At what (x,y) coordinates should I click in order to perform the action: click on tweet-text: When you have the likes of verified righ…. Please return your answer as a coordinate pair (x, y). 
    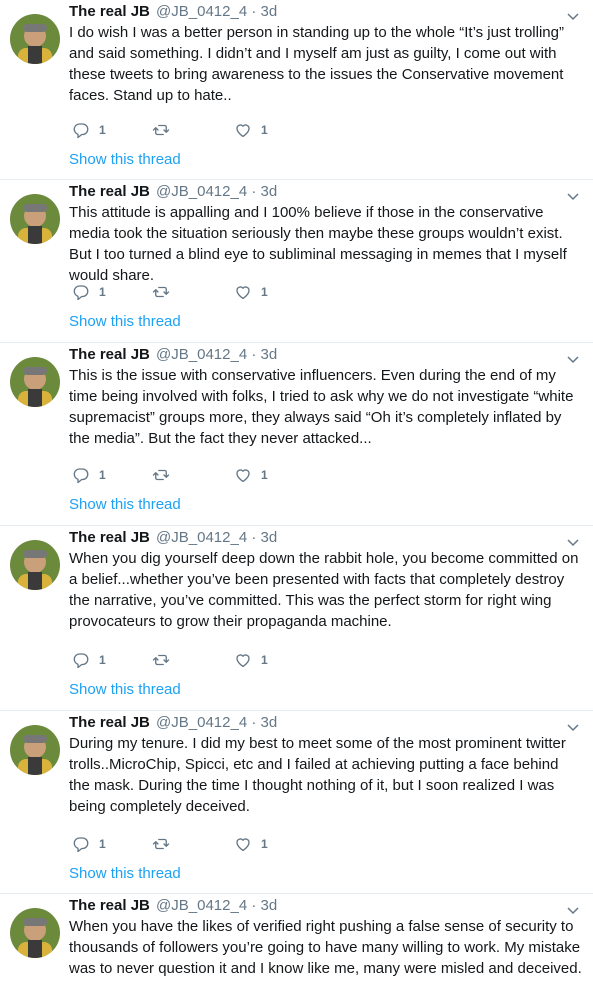
    Looking at the image, I should click on (325, 947).